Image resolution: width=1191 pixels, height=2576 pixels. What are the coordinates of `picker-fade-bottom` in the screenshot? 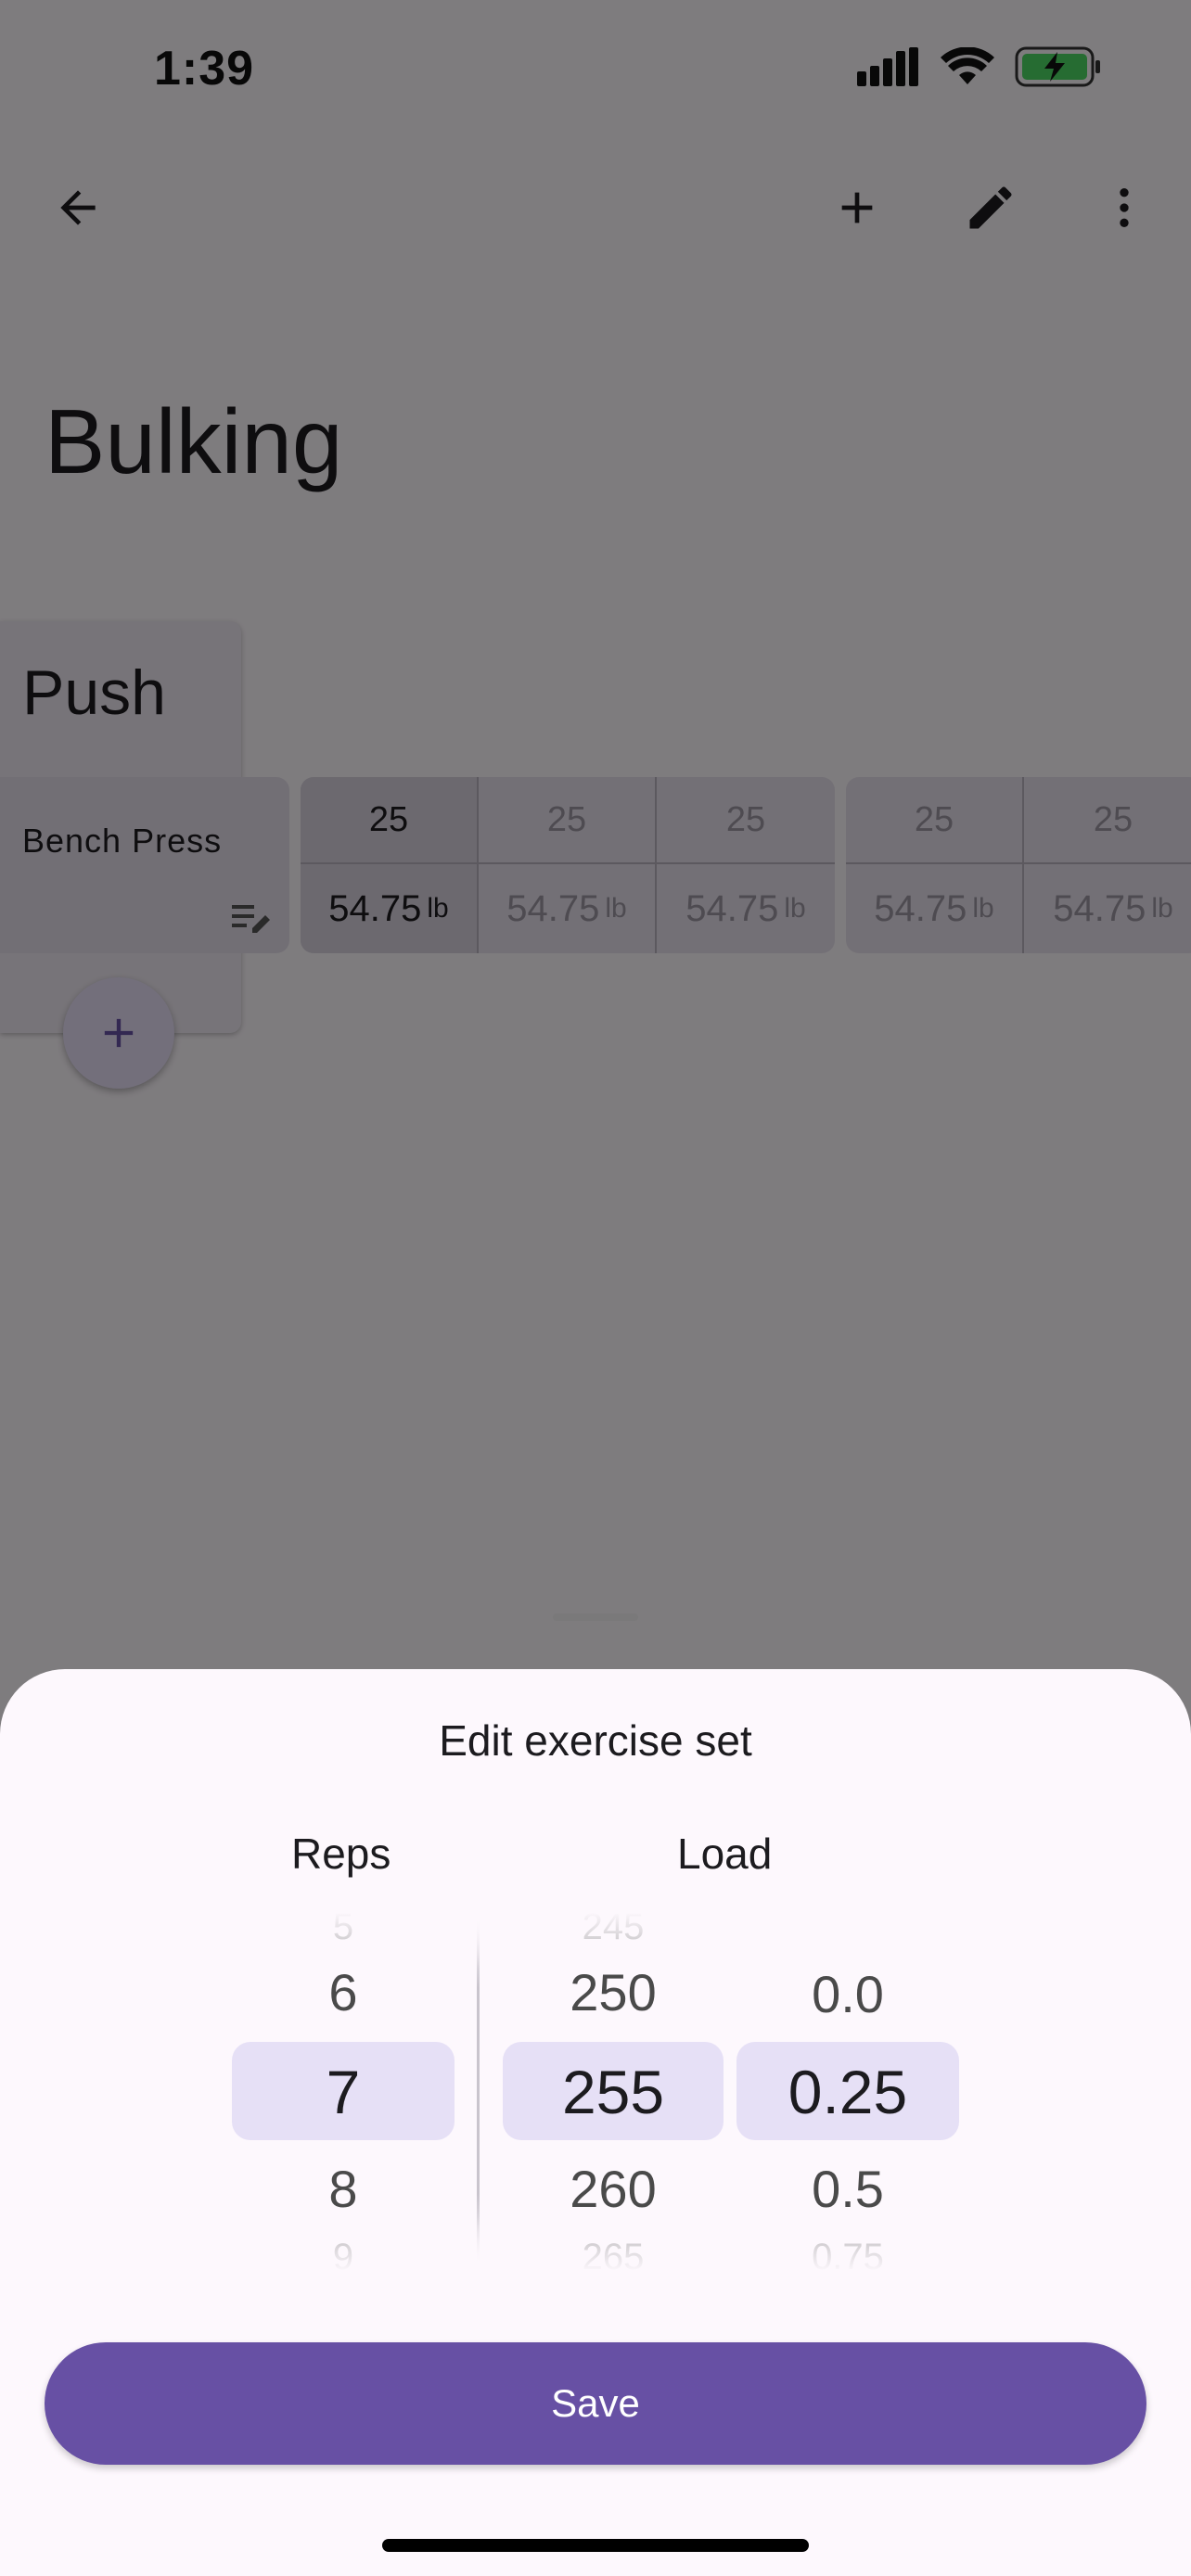 It's located at (603, 2244).